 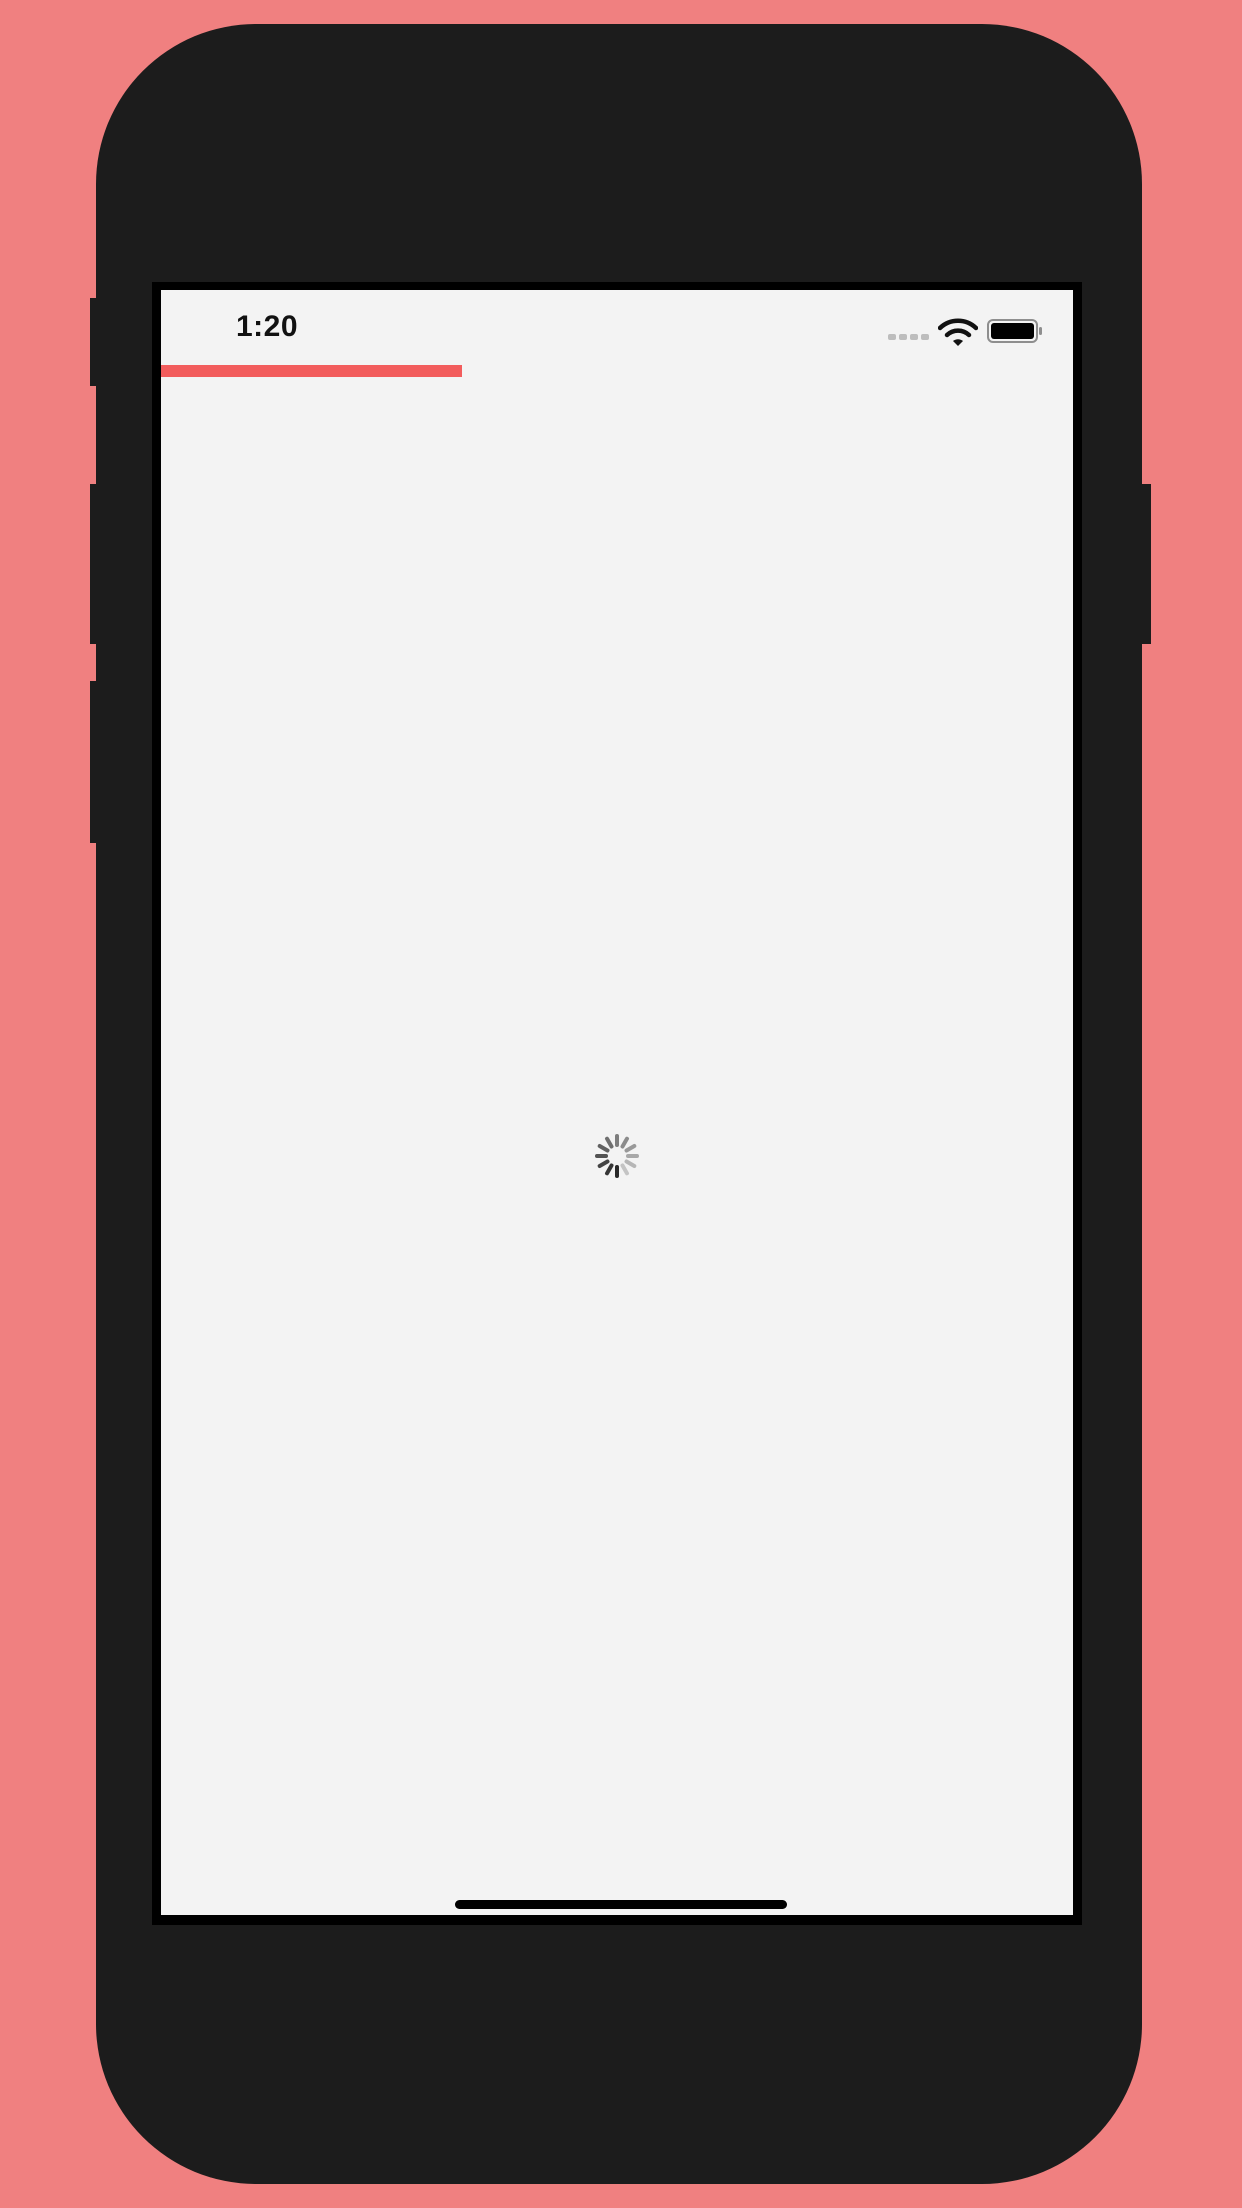 I want to click on wifi-icon, so click(x=958, y=332).